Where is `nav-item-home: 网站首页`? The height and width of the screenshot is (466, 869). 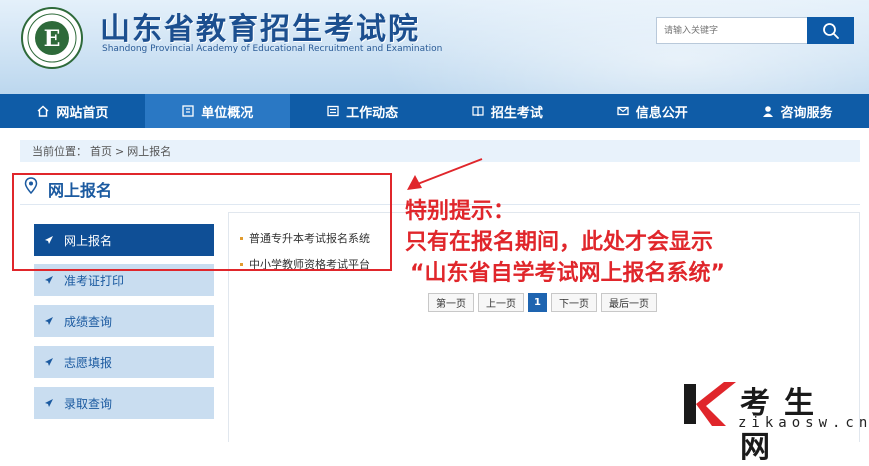 nav-item-home: 网站首页 is located at coordinates (72, 111).